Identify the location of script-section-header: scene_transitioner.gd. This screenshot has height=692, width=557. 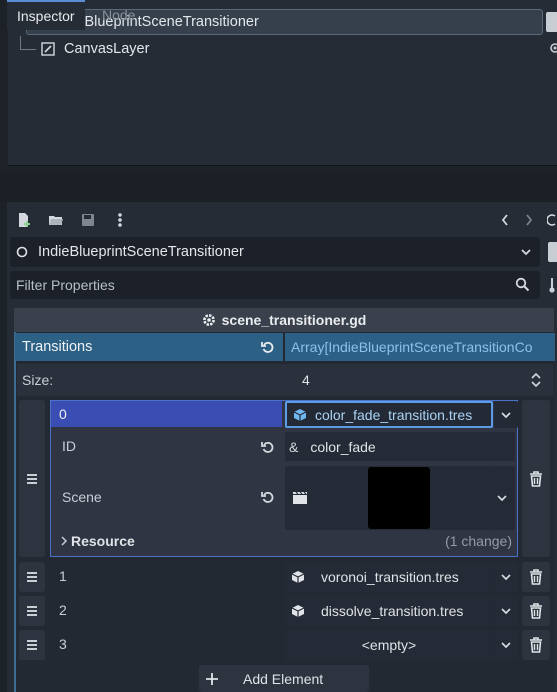
(284, 320).